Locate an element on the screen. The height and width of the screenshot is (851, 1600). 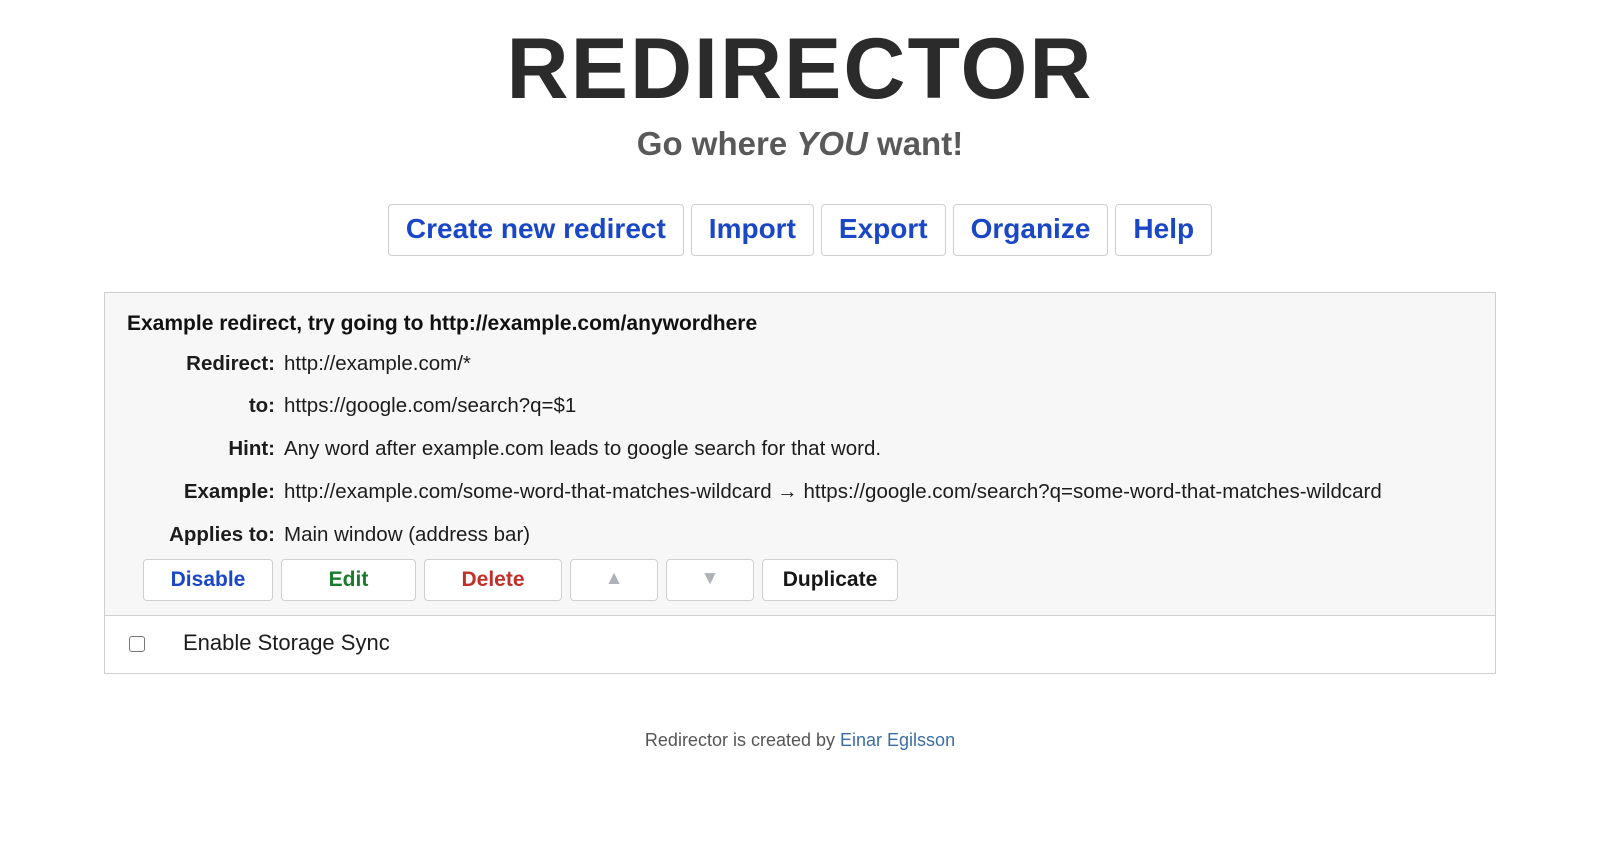
subtitle-emphasis: YOU is located at coordinates (832, 143).